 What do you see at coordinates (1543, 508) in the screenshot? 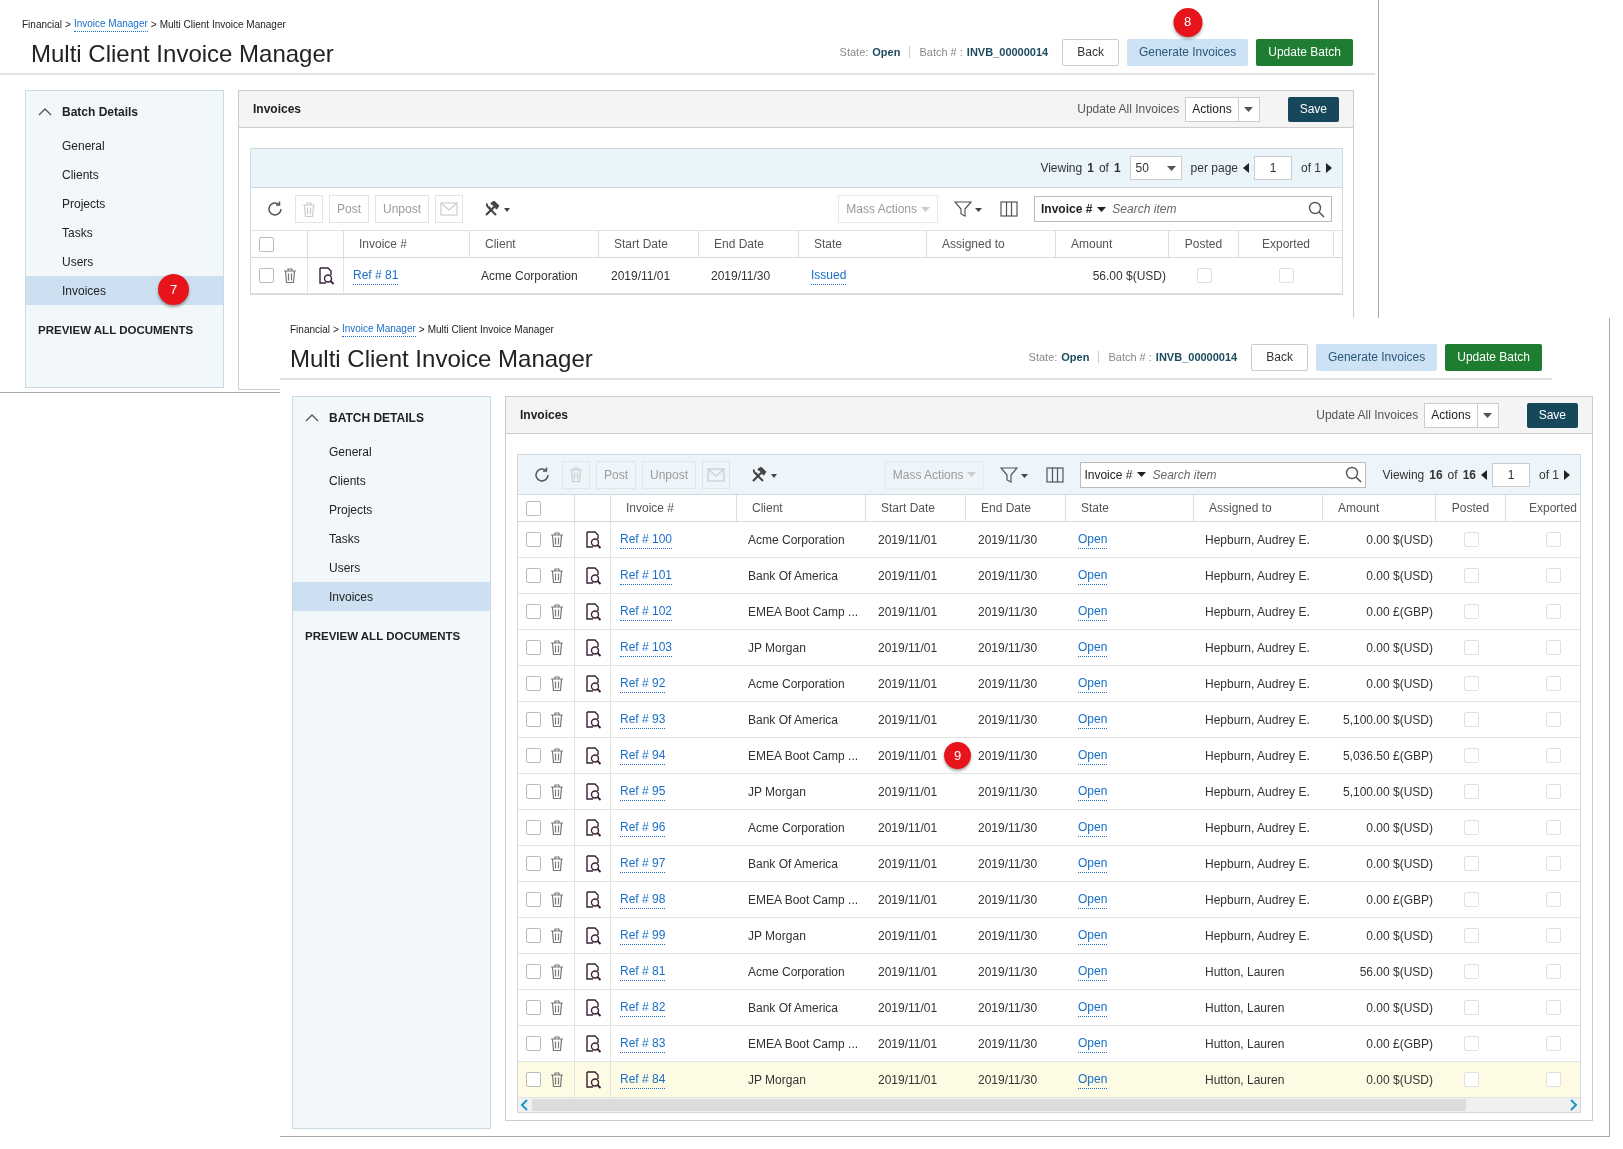
I see `column-header: Exported` at bounding box center [1543, 508].